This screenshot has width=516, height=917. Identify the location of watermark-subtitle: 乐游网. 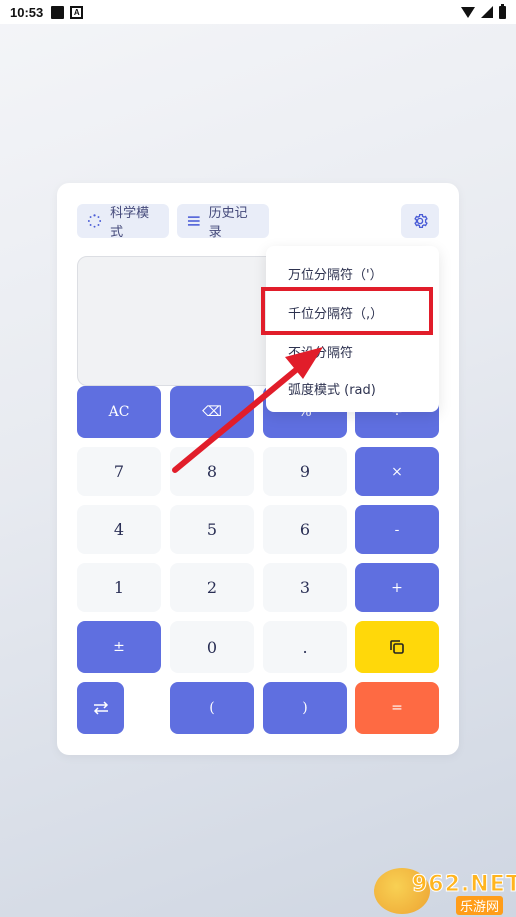
(480, 905).